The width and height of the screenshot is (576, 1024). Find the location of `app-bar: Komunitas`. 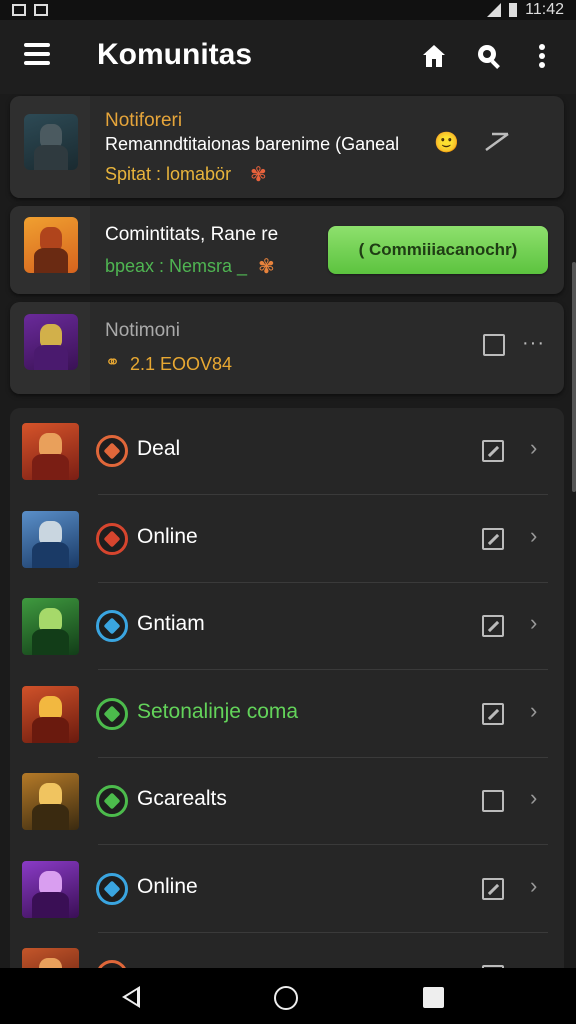

app-bar: Komunitas is located at coordinates (288, 57).